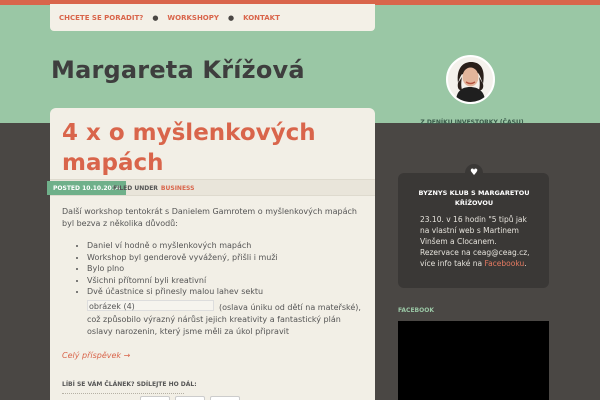 The image size is (600, 400). What do you see at coordinates (135, 188) in the screenshot?
I see `filed-label: FILED UNDER` at bounding box center [135, 188].